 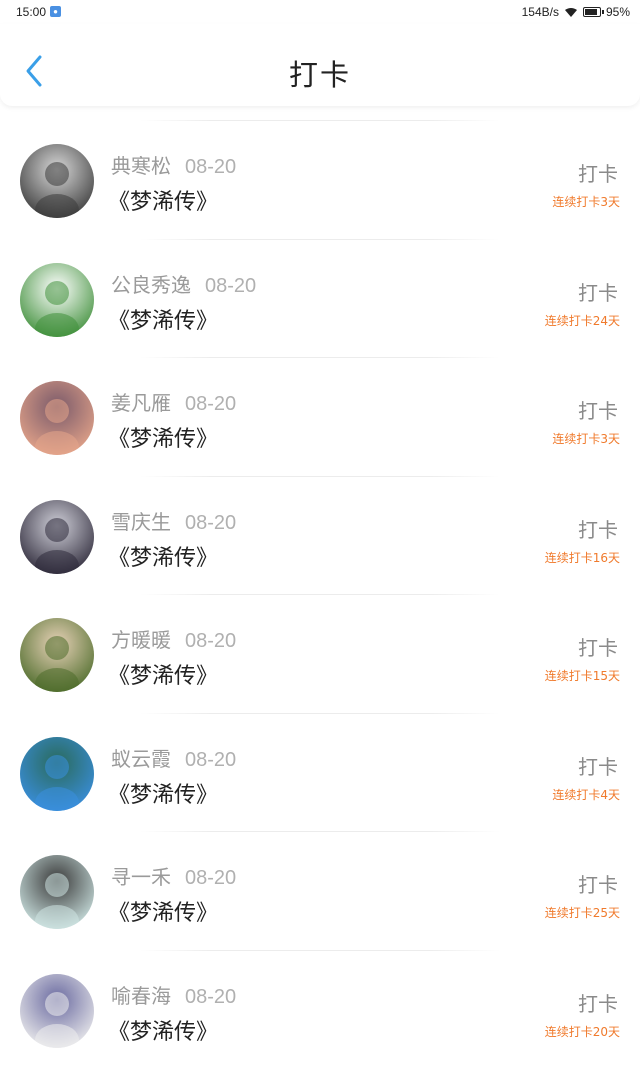 What do you see at coordinates (151, 285) in the screenshot?
I see `user-name-text: 公良秀逸` at bounding box center [151, 285].